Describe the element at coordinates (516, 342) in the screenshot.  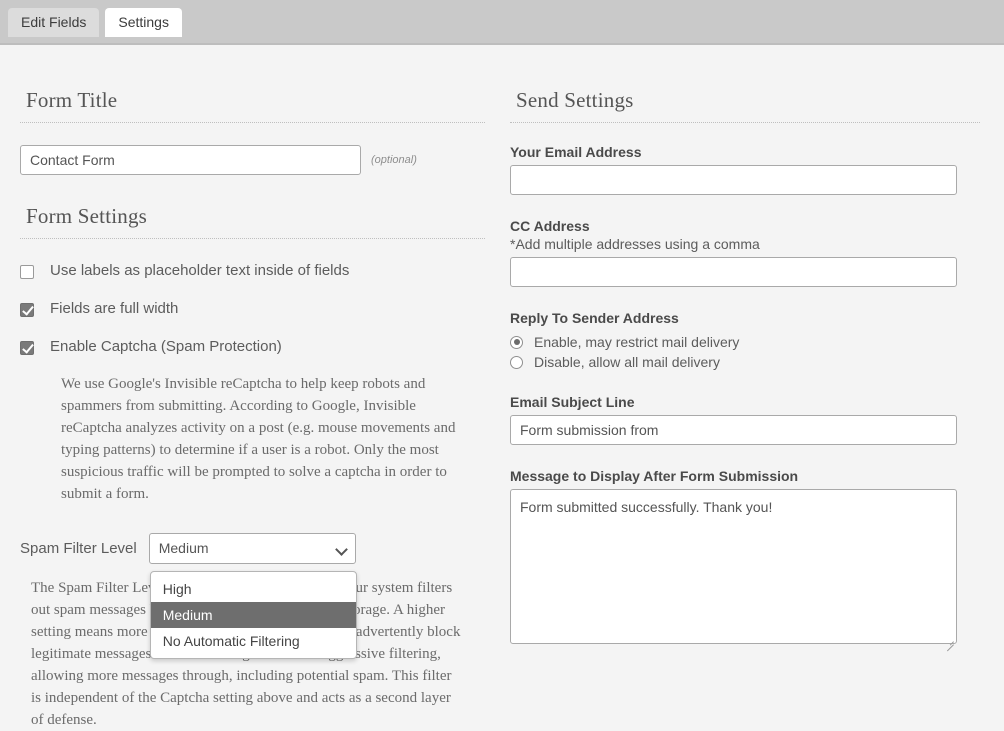
I see `radio-selected-icon` at that location.